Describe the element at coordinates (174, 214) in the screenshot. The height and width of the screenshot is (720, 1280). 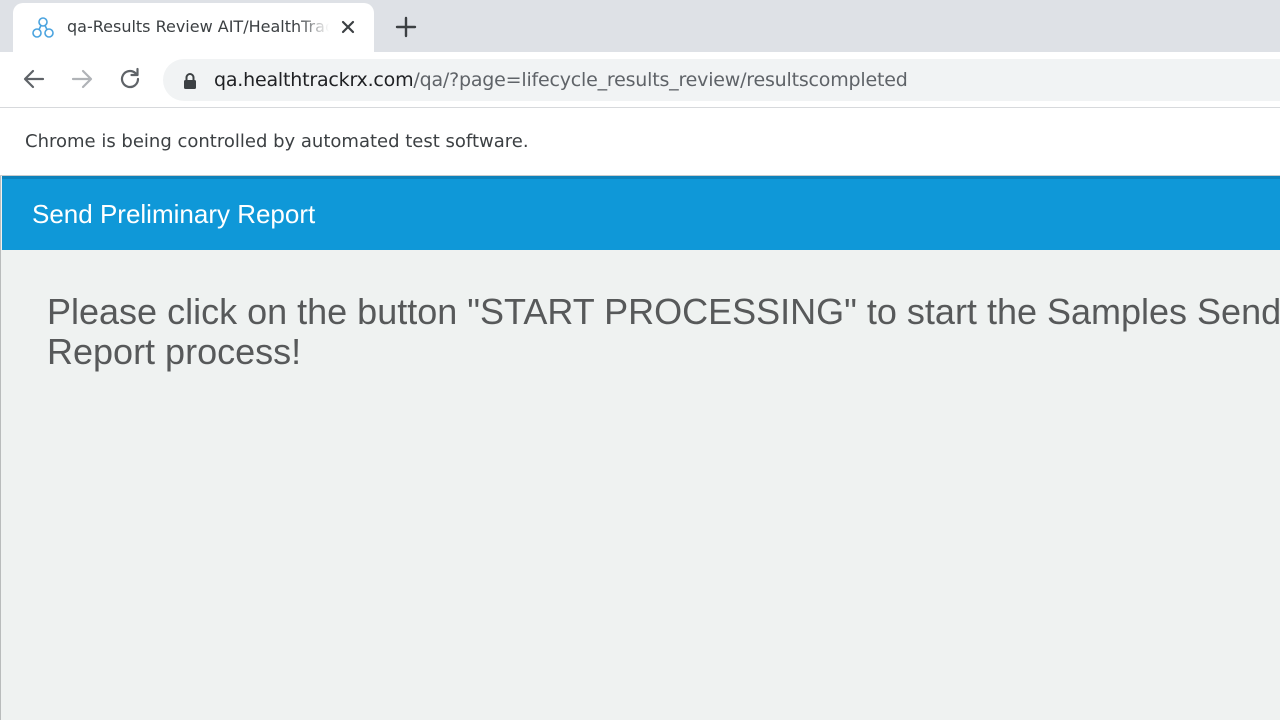
I see `page-title: Send Preliminary Report` at that location.